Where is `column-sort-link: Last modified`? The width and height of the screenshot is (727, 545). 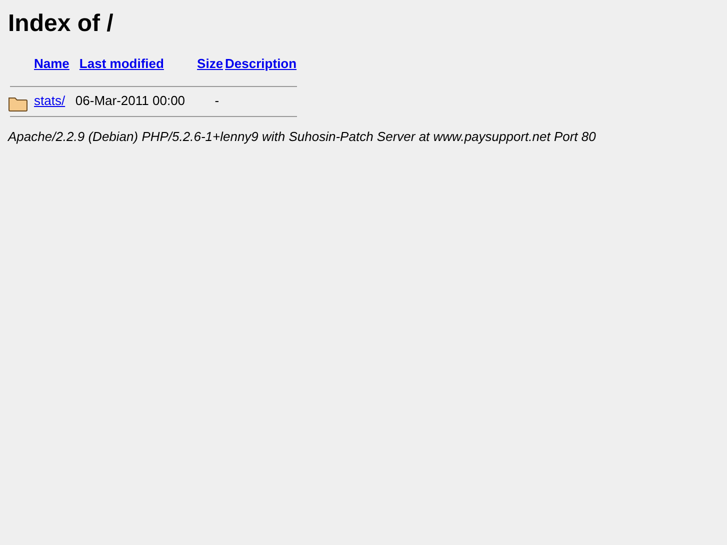 column-sort-link: Last modified is located at coordinates (121, 63).